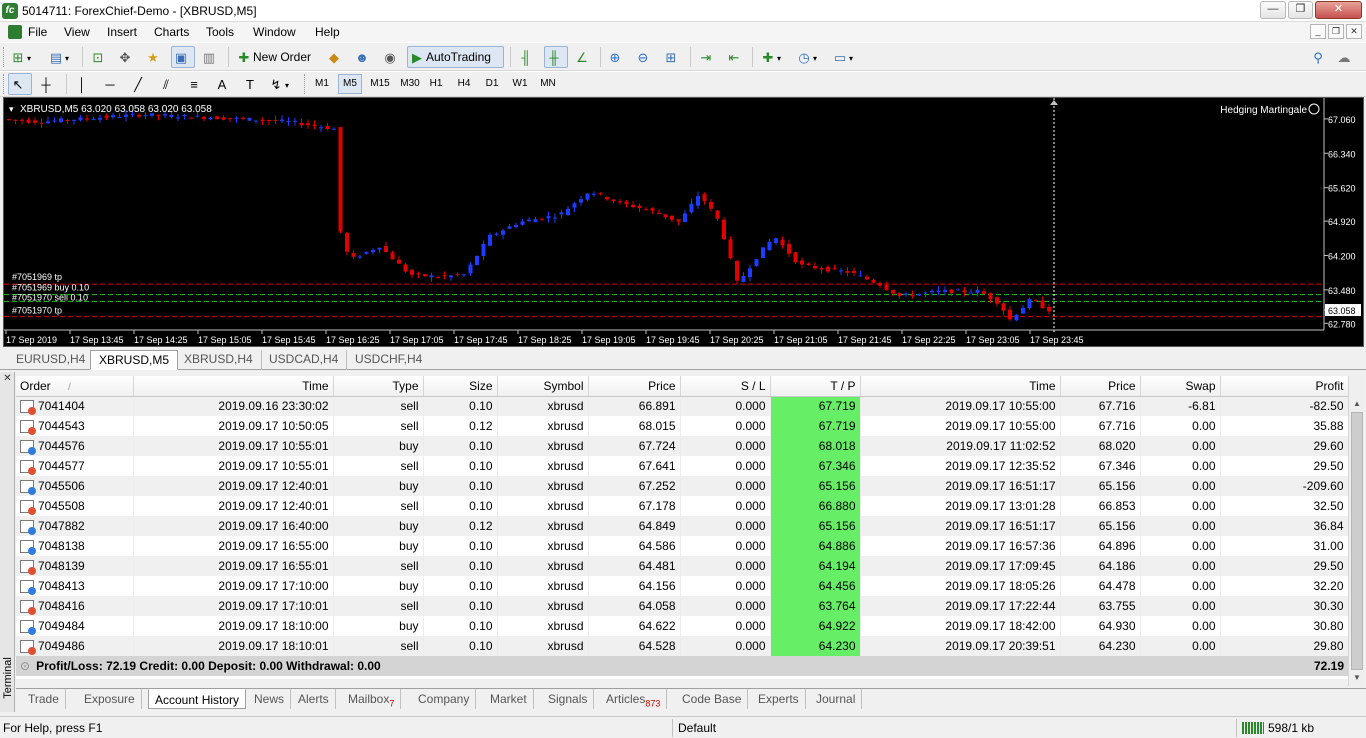  Describe the element at coordinates (617, 57) in the screenshot. I see `zoom-in-button: ⊕` at that location.